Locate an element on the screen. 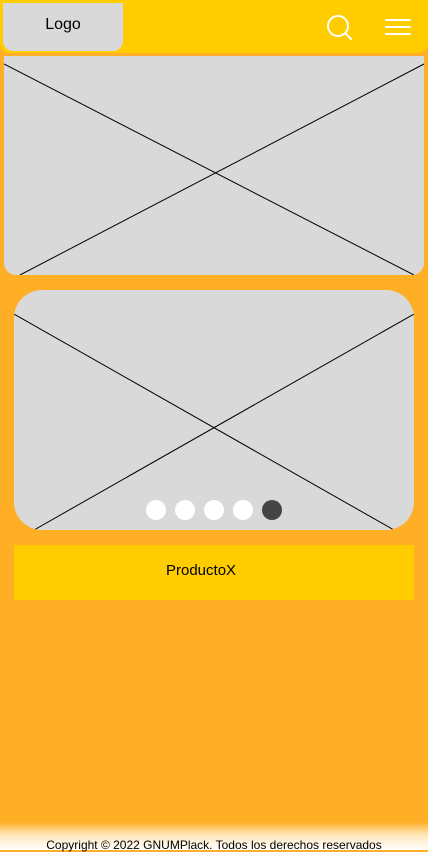  logo: Logo is located at coordinates (63, 27).